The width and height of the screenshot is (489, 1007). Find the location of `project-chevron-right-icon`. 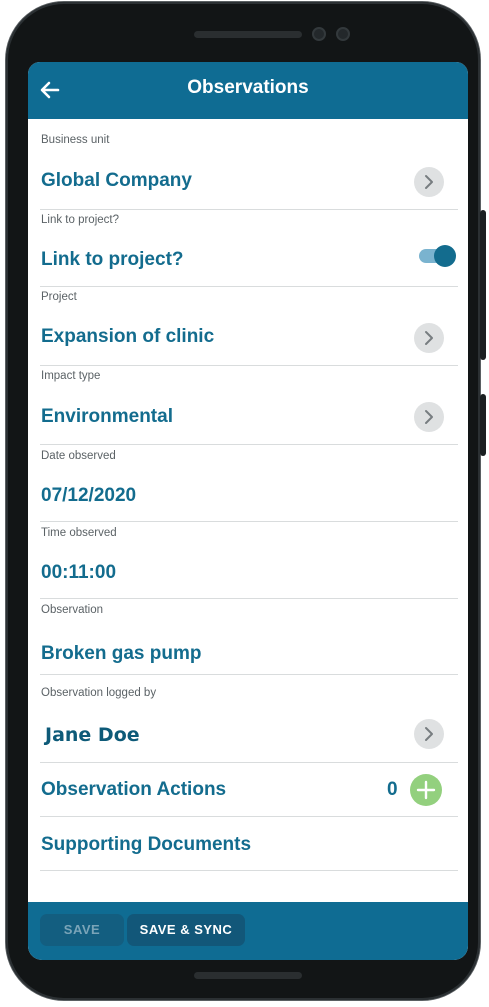

project-chevron-right-icon is located at coordinates (429, 338).